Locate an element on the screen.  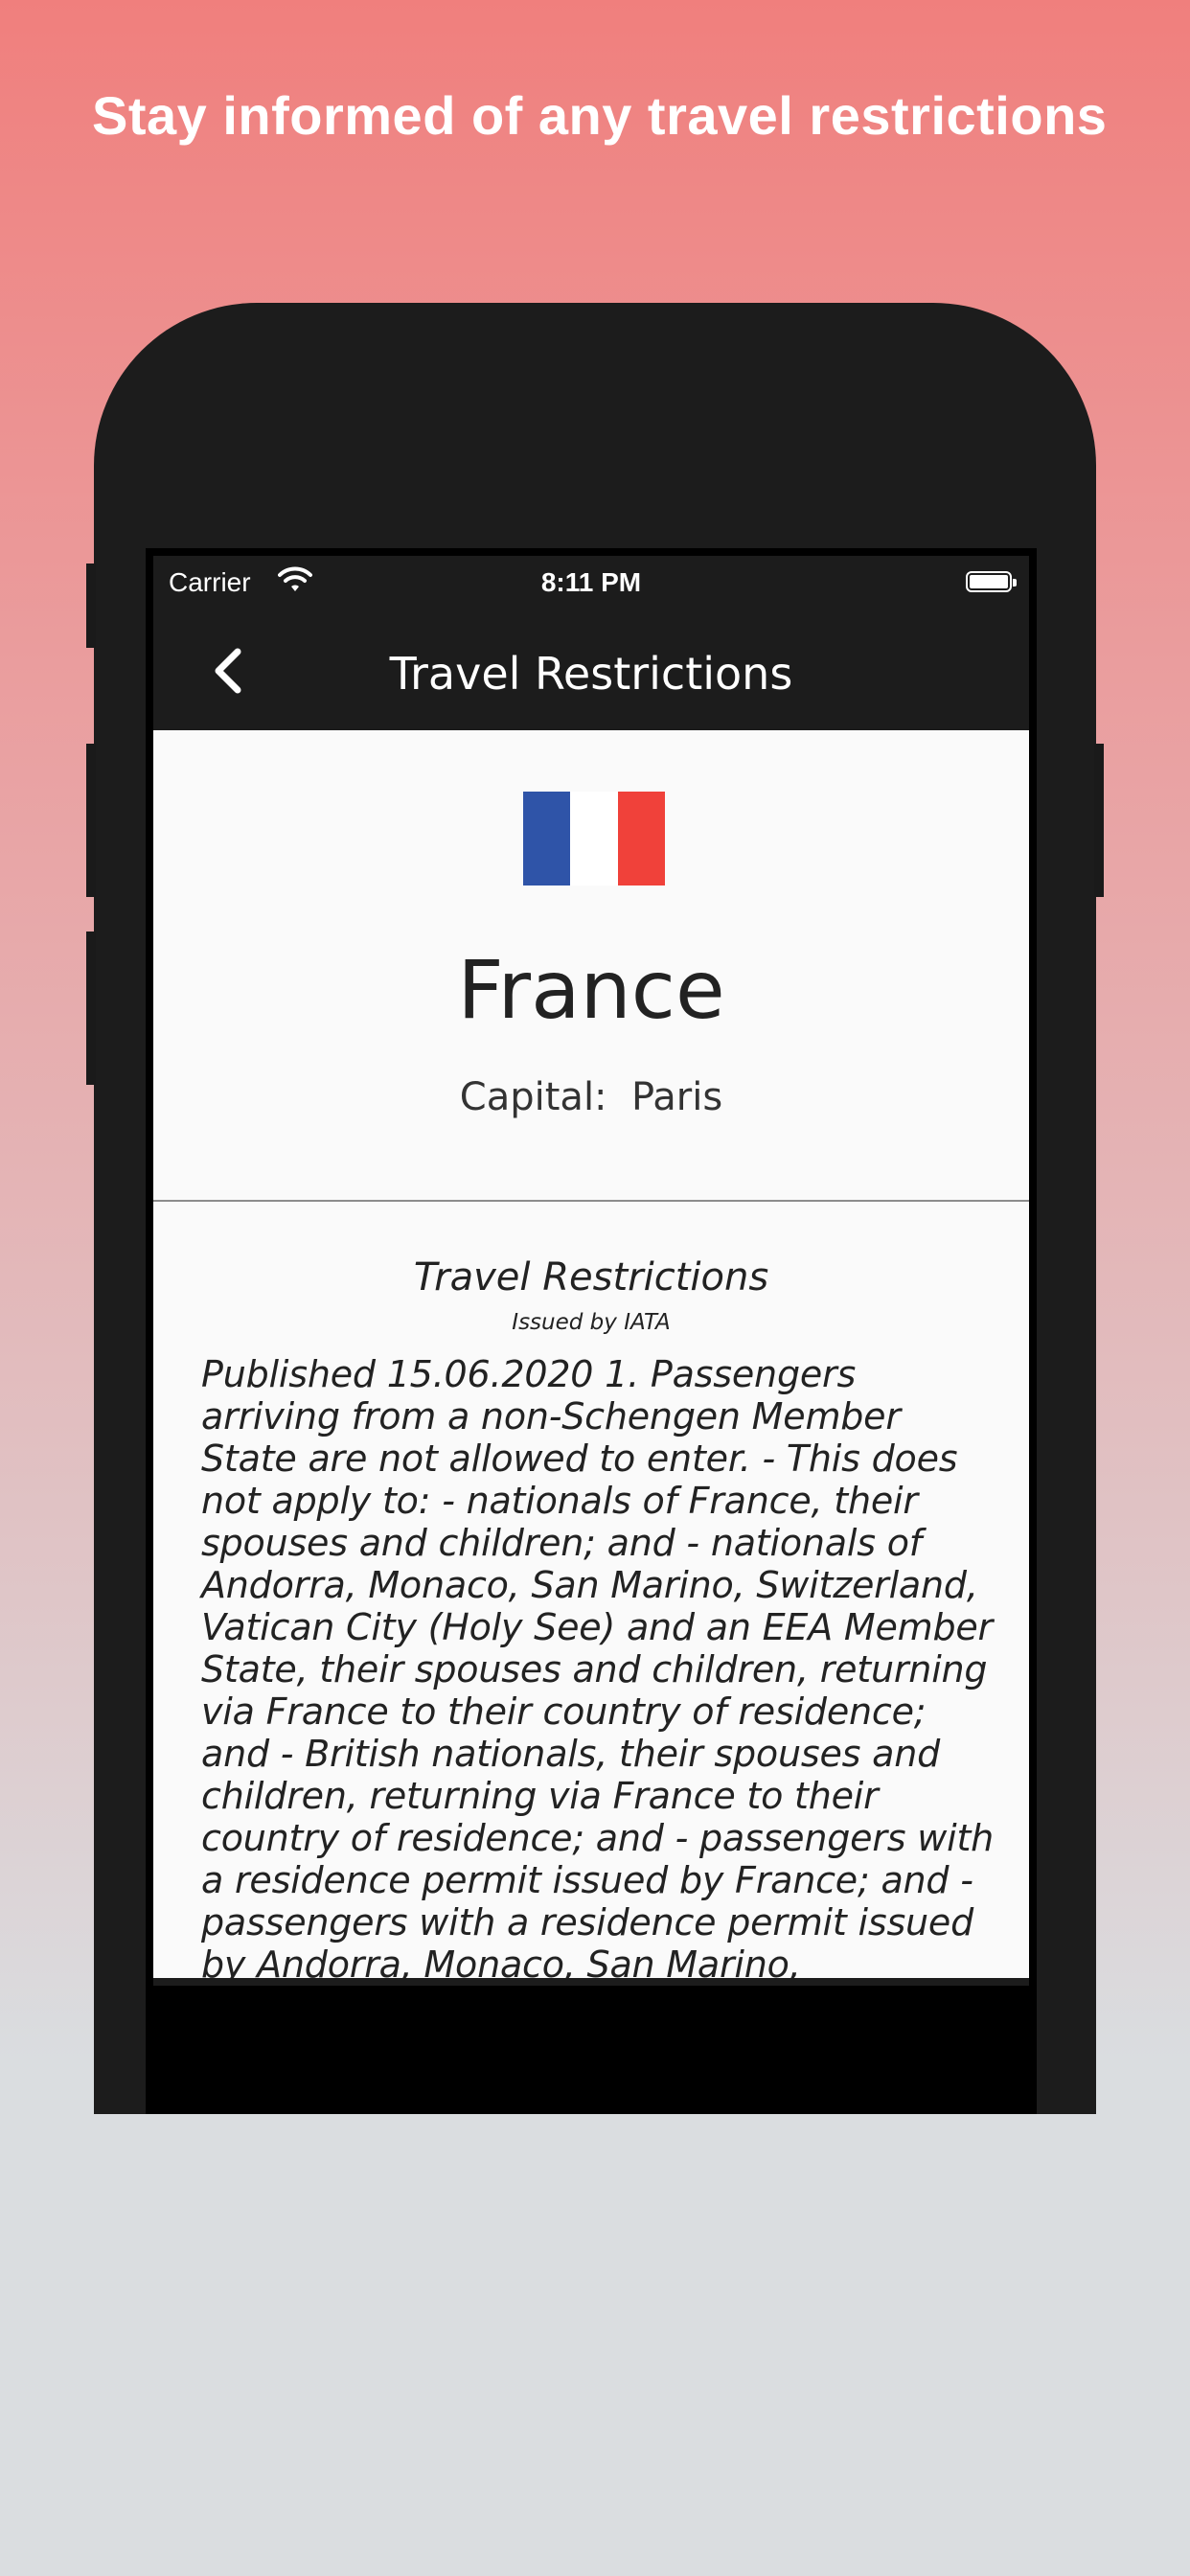
status-bar: Carrier 8:11 PM is located at coordinates (591, 584).